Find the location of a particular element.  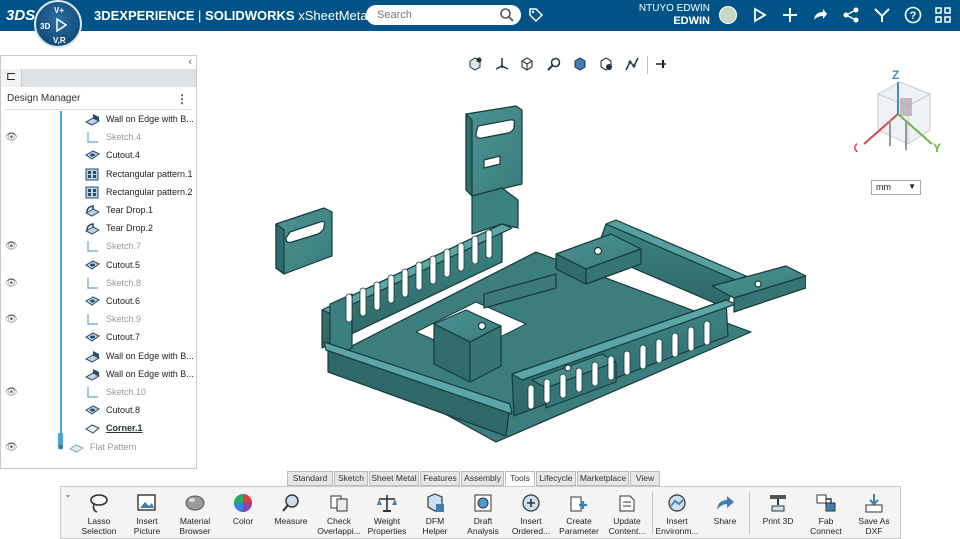

chevron-down-icon: ⌄ is located at coordinates (68, 494).